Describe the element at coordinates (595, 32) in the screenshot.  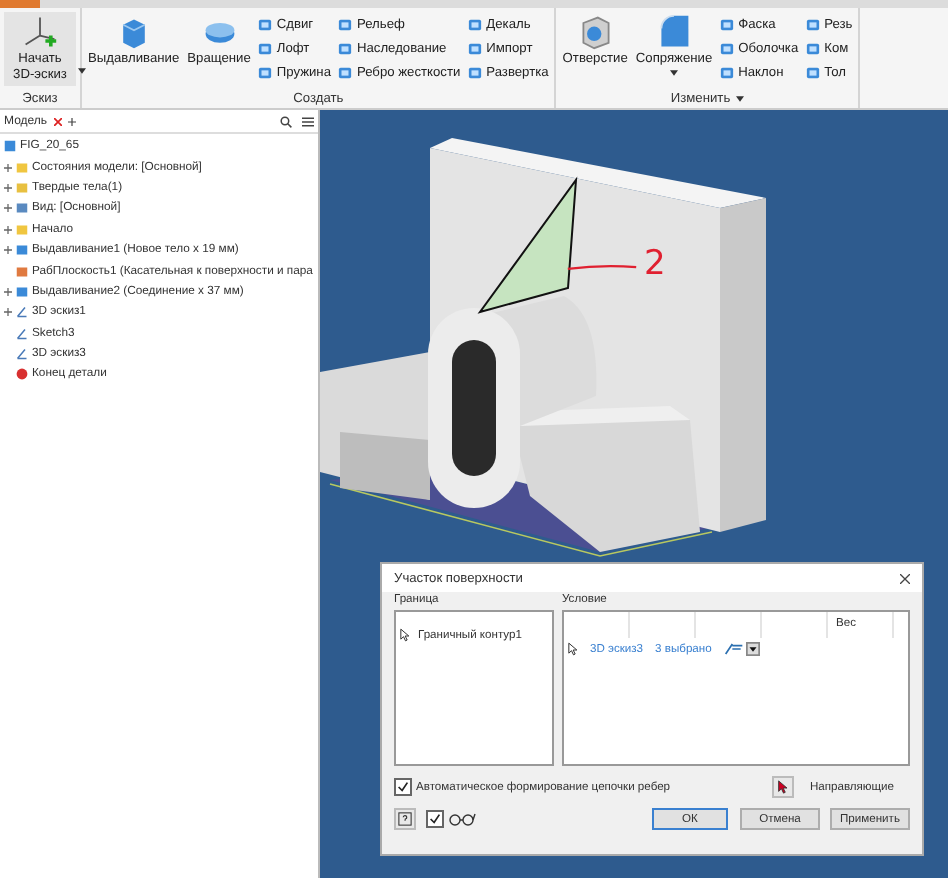
I see `cube-hole-icon` at that location.